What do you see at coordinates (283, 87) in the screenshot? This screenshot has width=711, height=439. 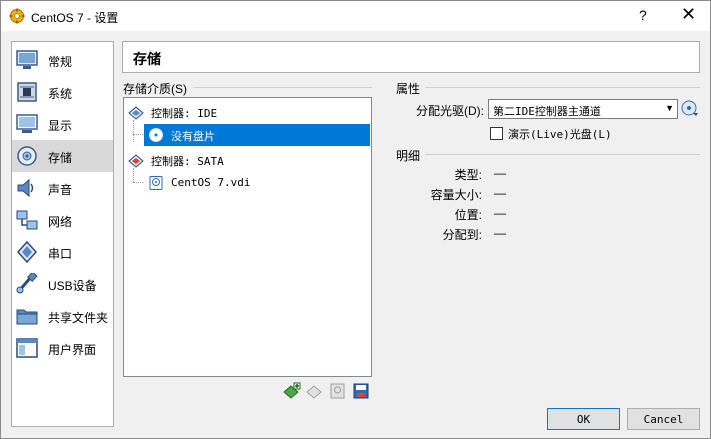 I see `storage-devices-divider` at bounding box center [283, 87].